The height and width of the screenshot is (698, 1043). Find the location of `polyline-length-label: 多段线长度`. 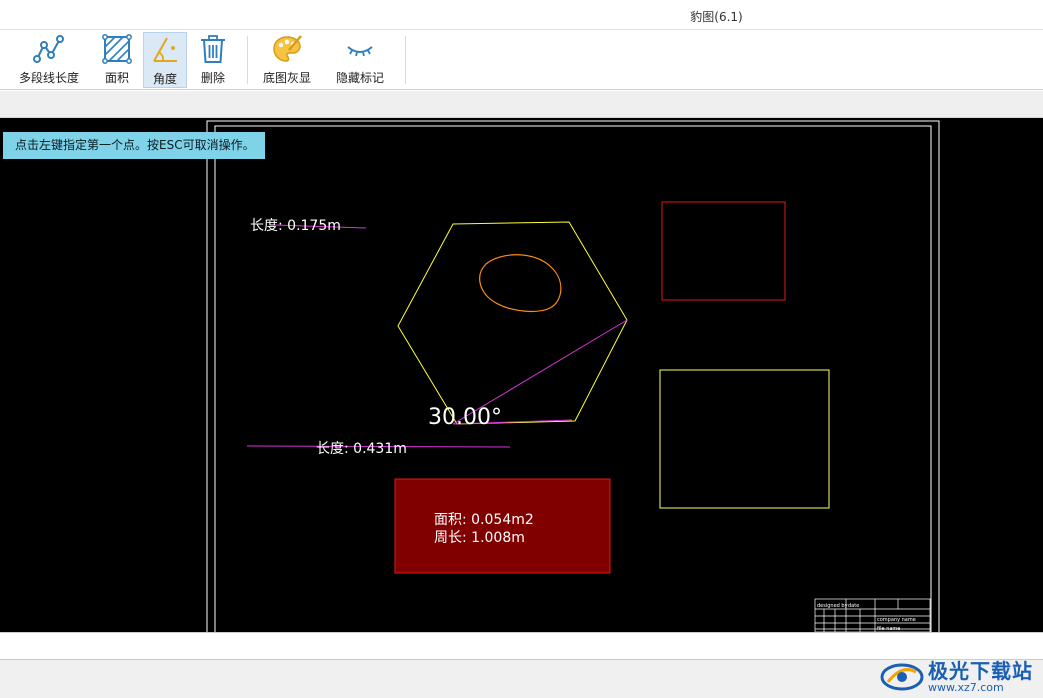

polyline-length-label: 多段线长度 is located at coordinates (48, 78).